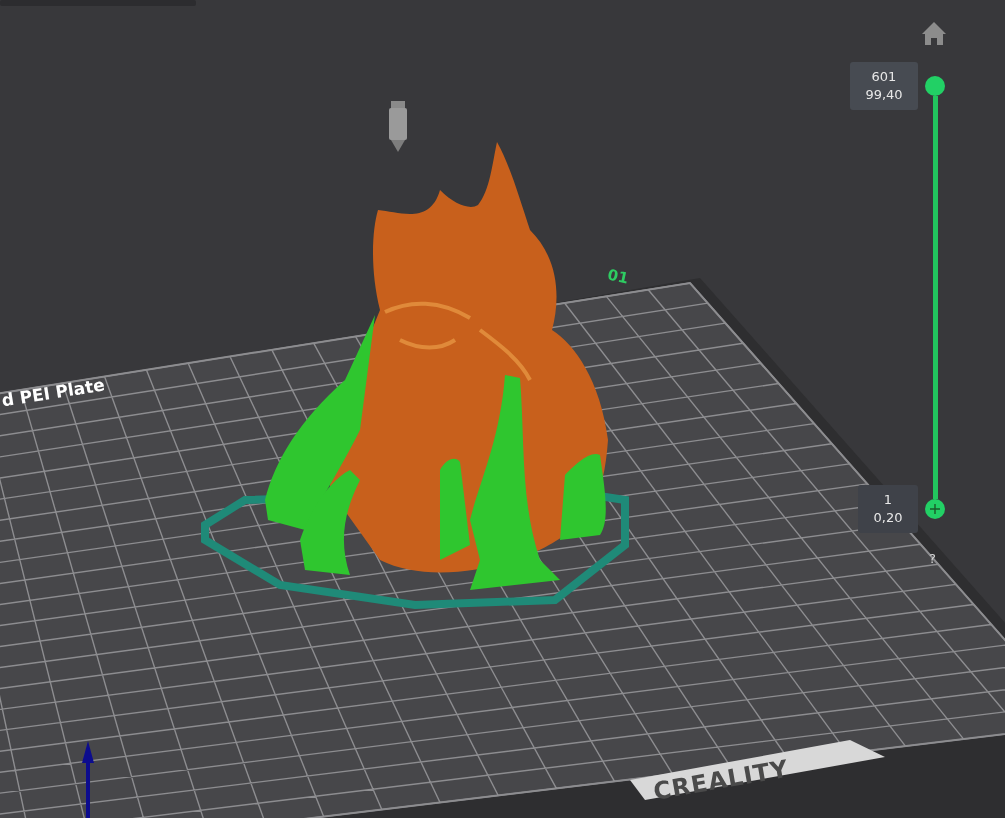 This screenshot has width=1005, height=818. Describe the element at coordinates (884, 77) in the screenshot. I see `layer-number: 601` at that location.